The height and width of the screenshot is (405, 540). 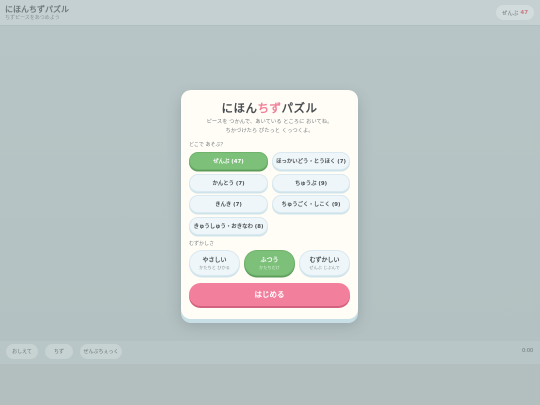 What do you see at coordinates (528, 351) in the screenshot?
I see `timer: 0:00` at bounding box center [528, 351].